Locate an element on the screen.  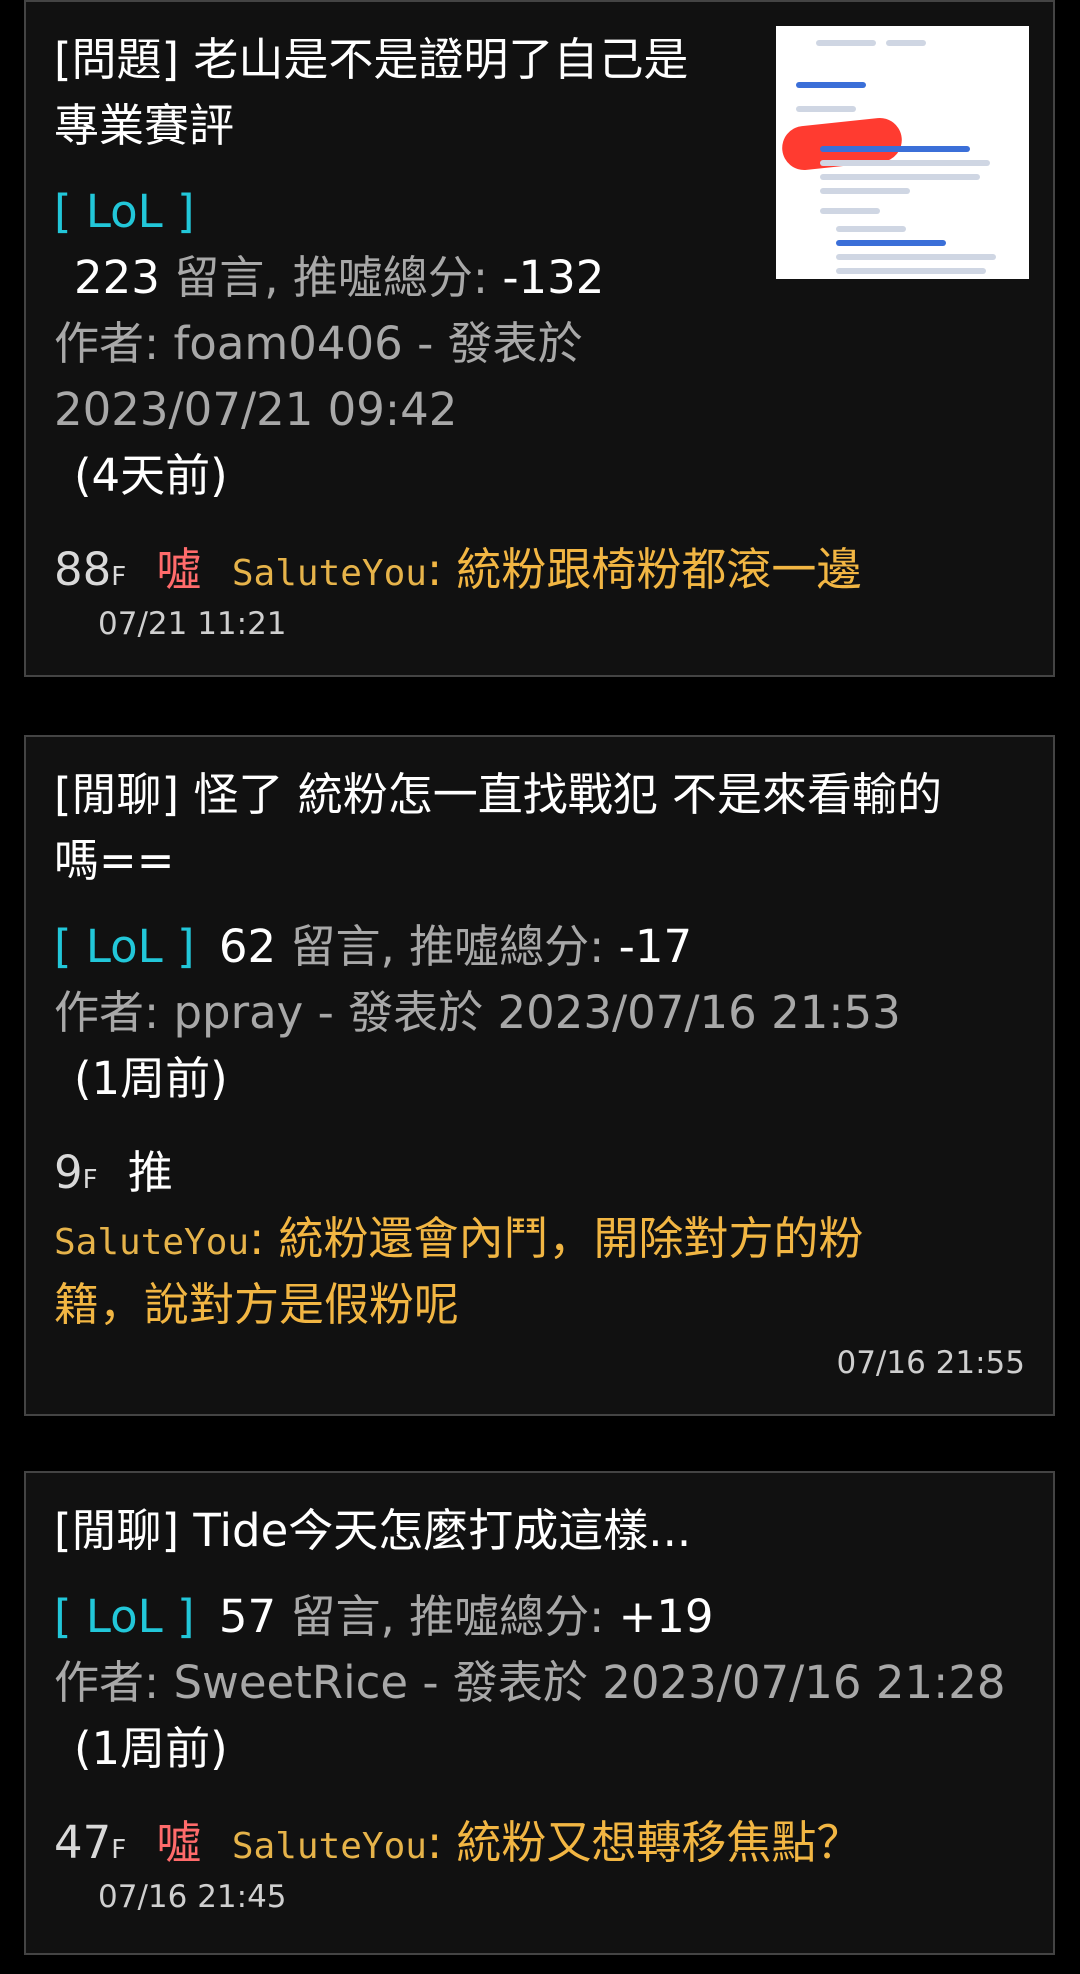
post-title: [閒聊] 怪了 統粉怎一直找戰犯 不是來看輸的 嗎== is located at coordinates (498, 828).